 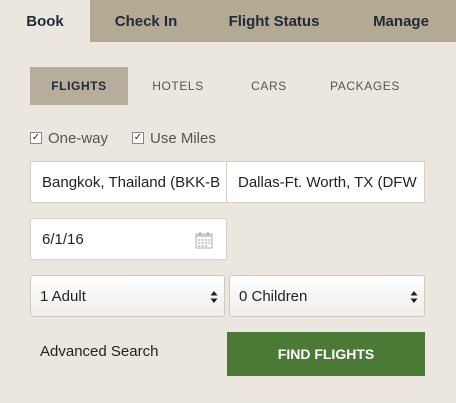 I want to click on main-tab-bar: Book Check In Flight Status Manage, so click(x=228, y=21).